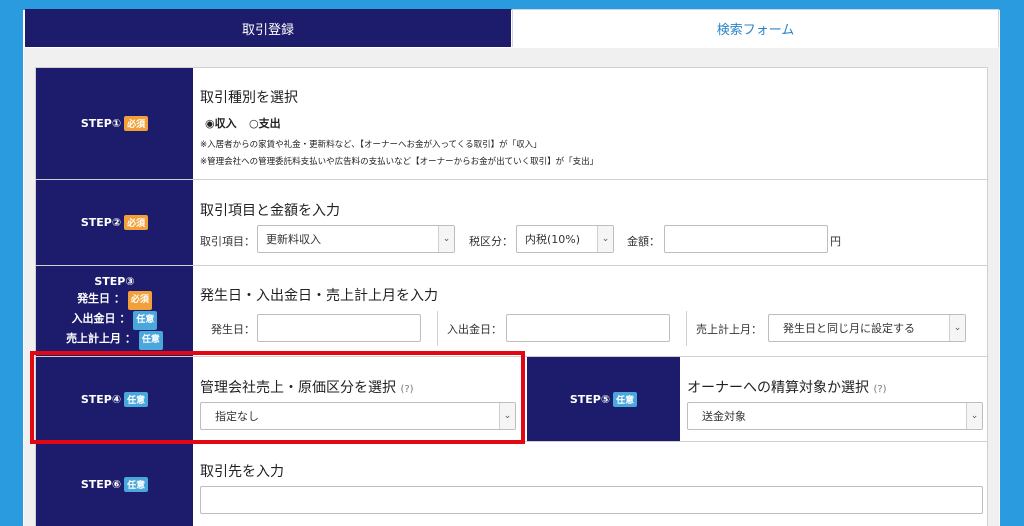 The height and width of the screenshot is (526, 1024). What do you see at coordinates (835, 241) in the screenshot?
I see `yen-unit: 円` at bounding box center [835, 241].